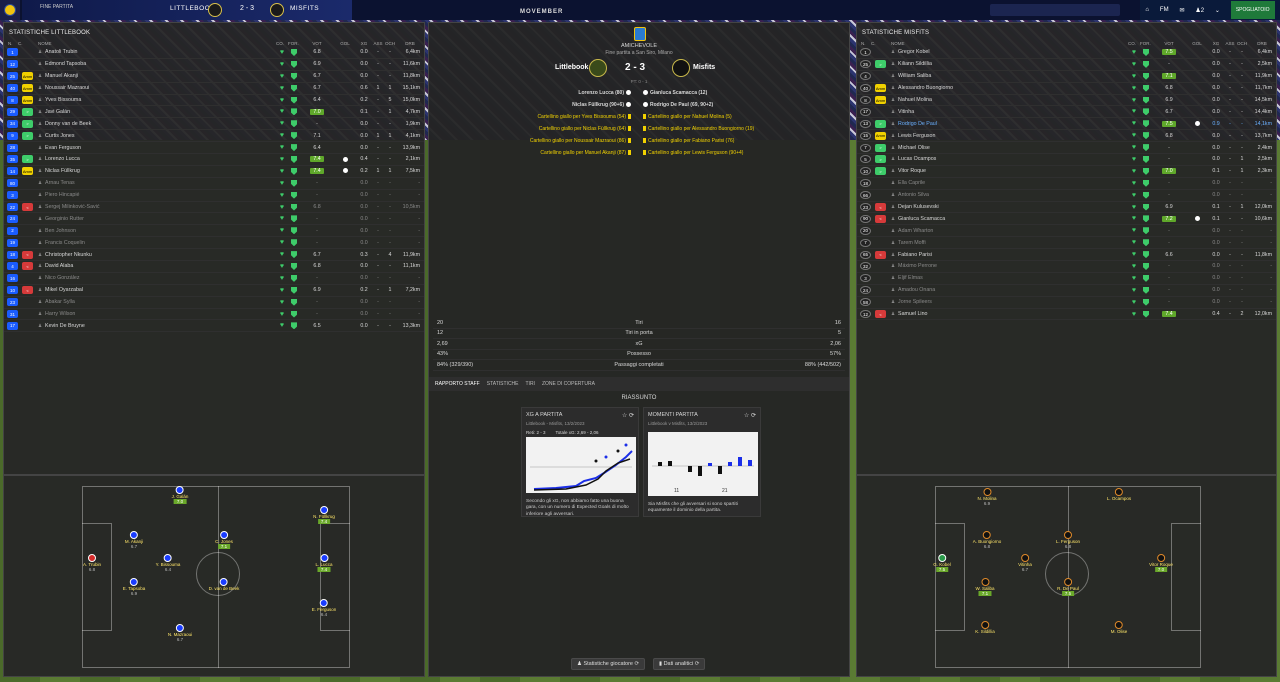  What do you see at coordinates (1066, 279) in the screenshot?
I see `table-row: 3 ♟ Eljif Elmas ♥ - 0.0 - - -` at bounding box center [1066, 279].